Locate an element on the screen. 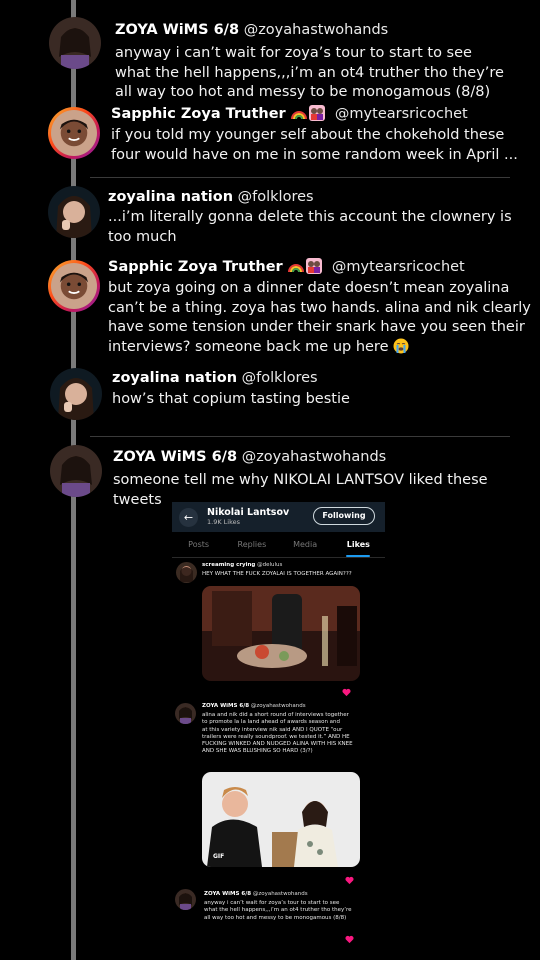 Image resolution: width=540 pixels, height=960 pixels. tab-likes: Likes is located at coordinates (358, 544).